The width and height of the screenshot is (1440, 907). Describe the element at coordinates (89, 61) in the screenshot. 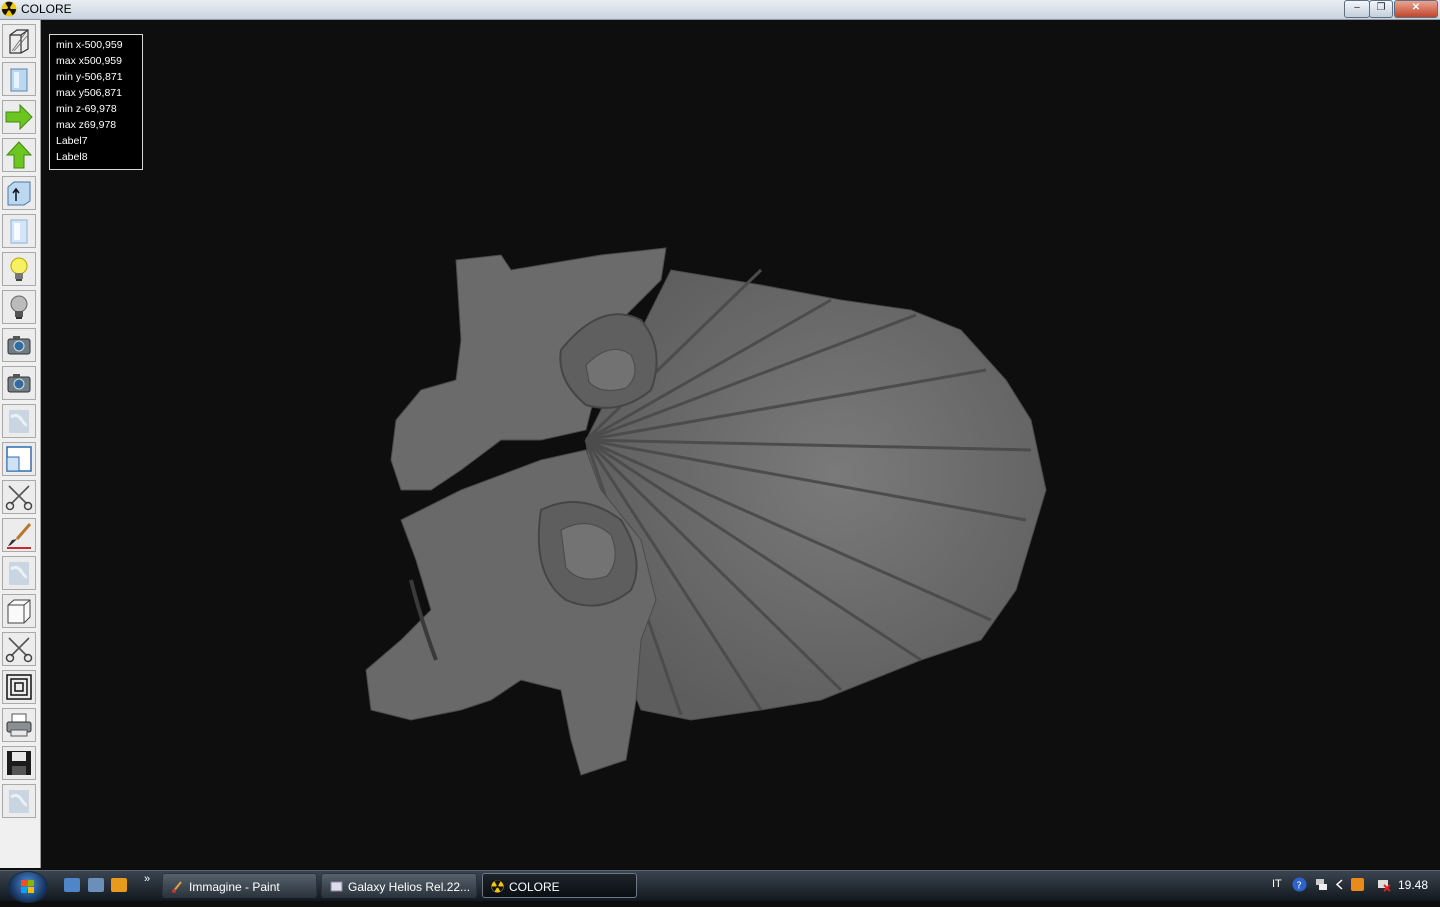

I see `max-x-label: max x500,959` at that location.